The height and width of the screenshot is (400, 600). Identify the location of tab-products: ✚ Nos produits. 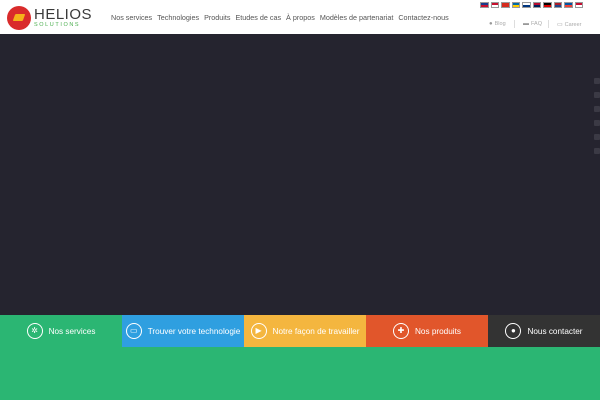
(427, 331).